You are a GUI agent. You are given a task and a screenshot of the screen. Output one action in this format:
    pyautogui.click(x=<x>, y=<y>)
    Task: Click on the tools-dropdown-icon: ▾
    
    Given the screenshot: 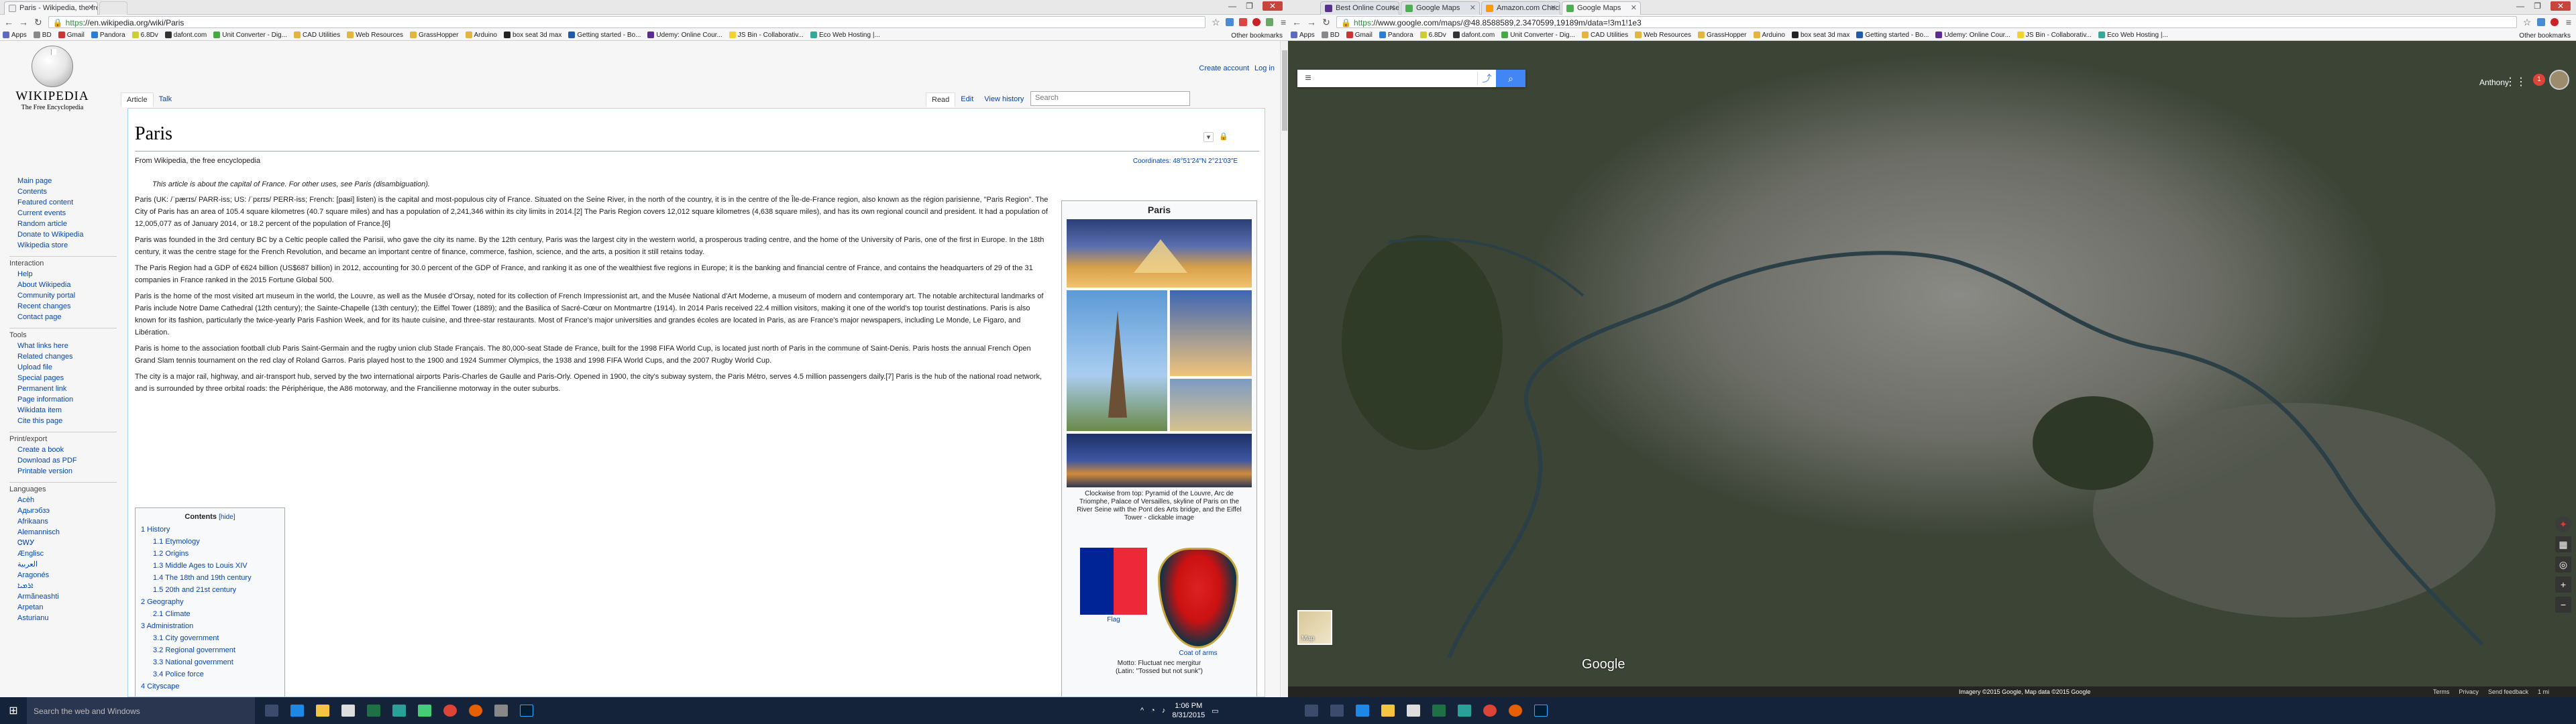 What is the action you would take?
    pyautogui.click(x=1208, y=137)
    